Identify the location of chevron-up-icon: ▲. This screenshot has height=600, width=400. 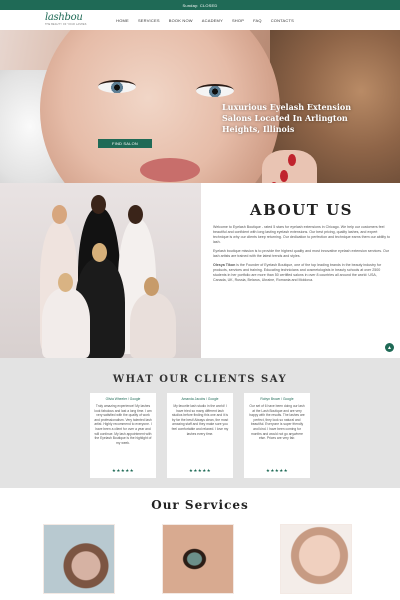
(389, 347).